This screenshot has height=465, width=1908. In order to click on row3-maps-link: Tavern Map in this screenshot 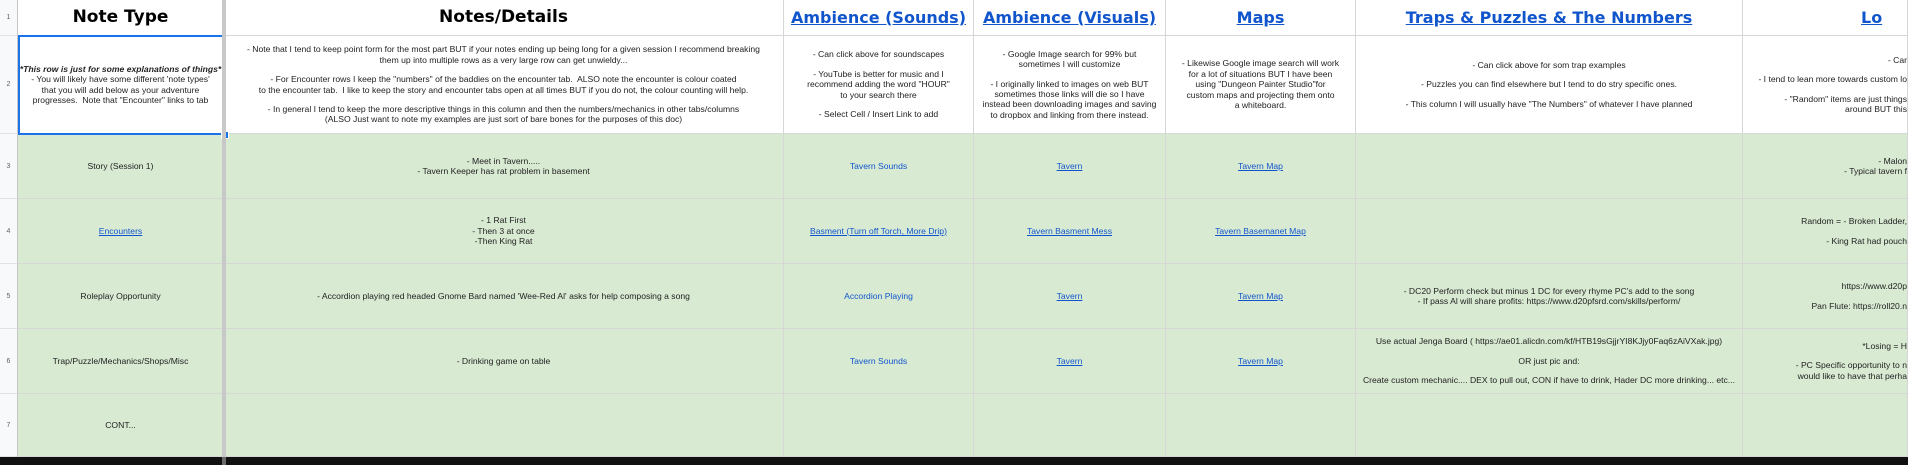, I will do `click(1260, 166)`.